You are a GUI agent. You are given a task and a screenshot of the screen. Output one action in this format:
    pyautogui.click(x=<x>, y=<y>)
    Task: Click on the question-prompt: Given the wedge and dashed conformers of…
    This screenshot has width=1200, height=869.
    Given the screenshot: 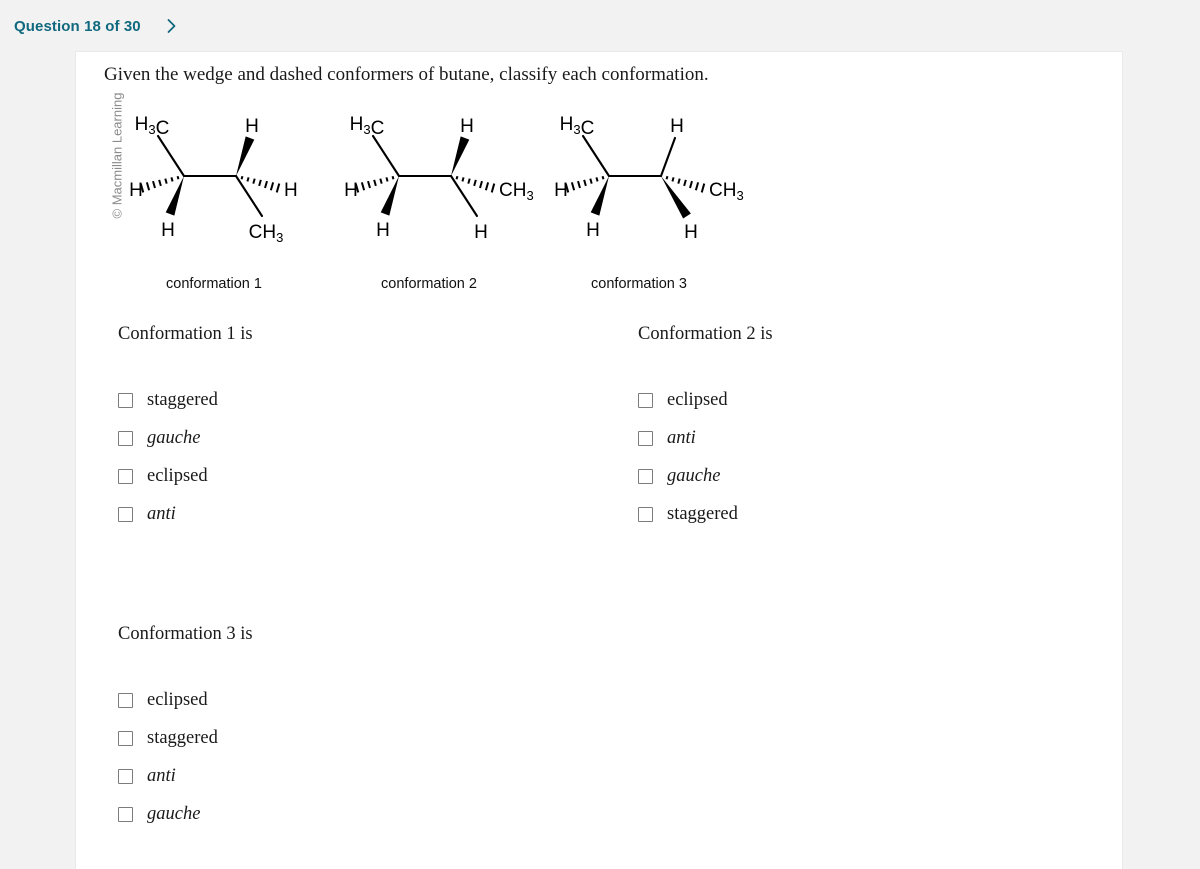 What is the action you would take?
    pyautogui.click(x=406, y=74)
    